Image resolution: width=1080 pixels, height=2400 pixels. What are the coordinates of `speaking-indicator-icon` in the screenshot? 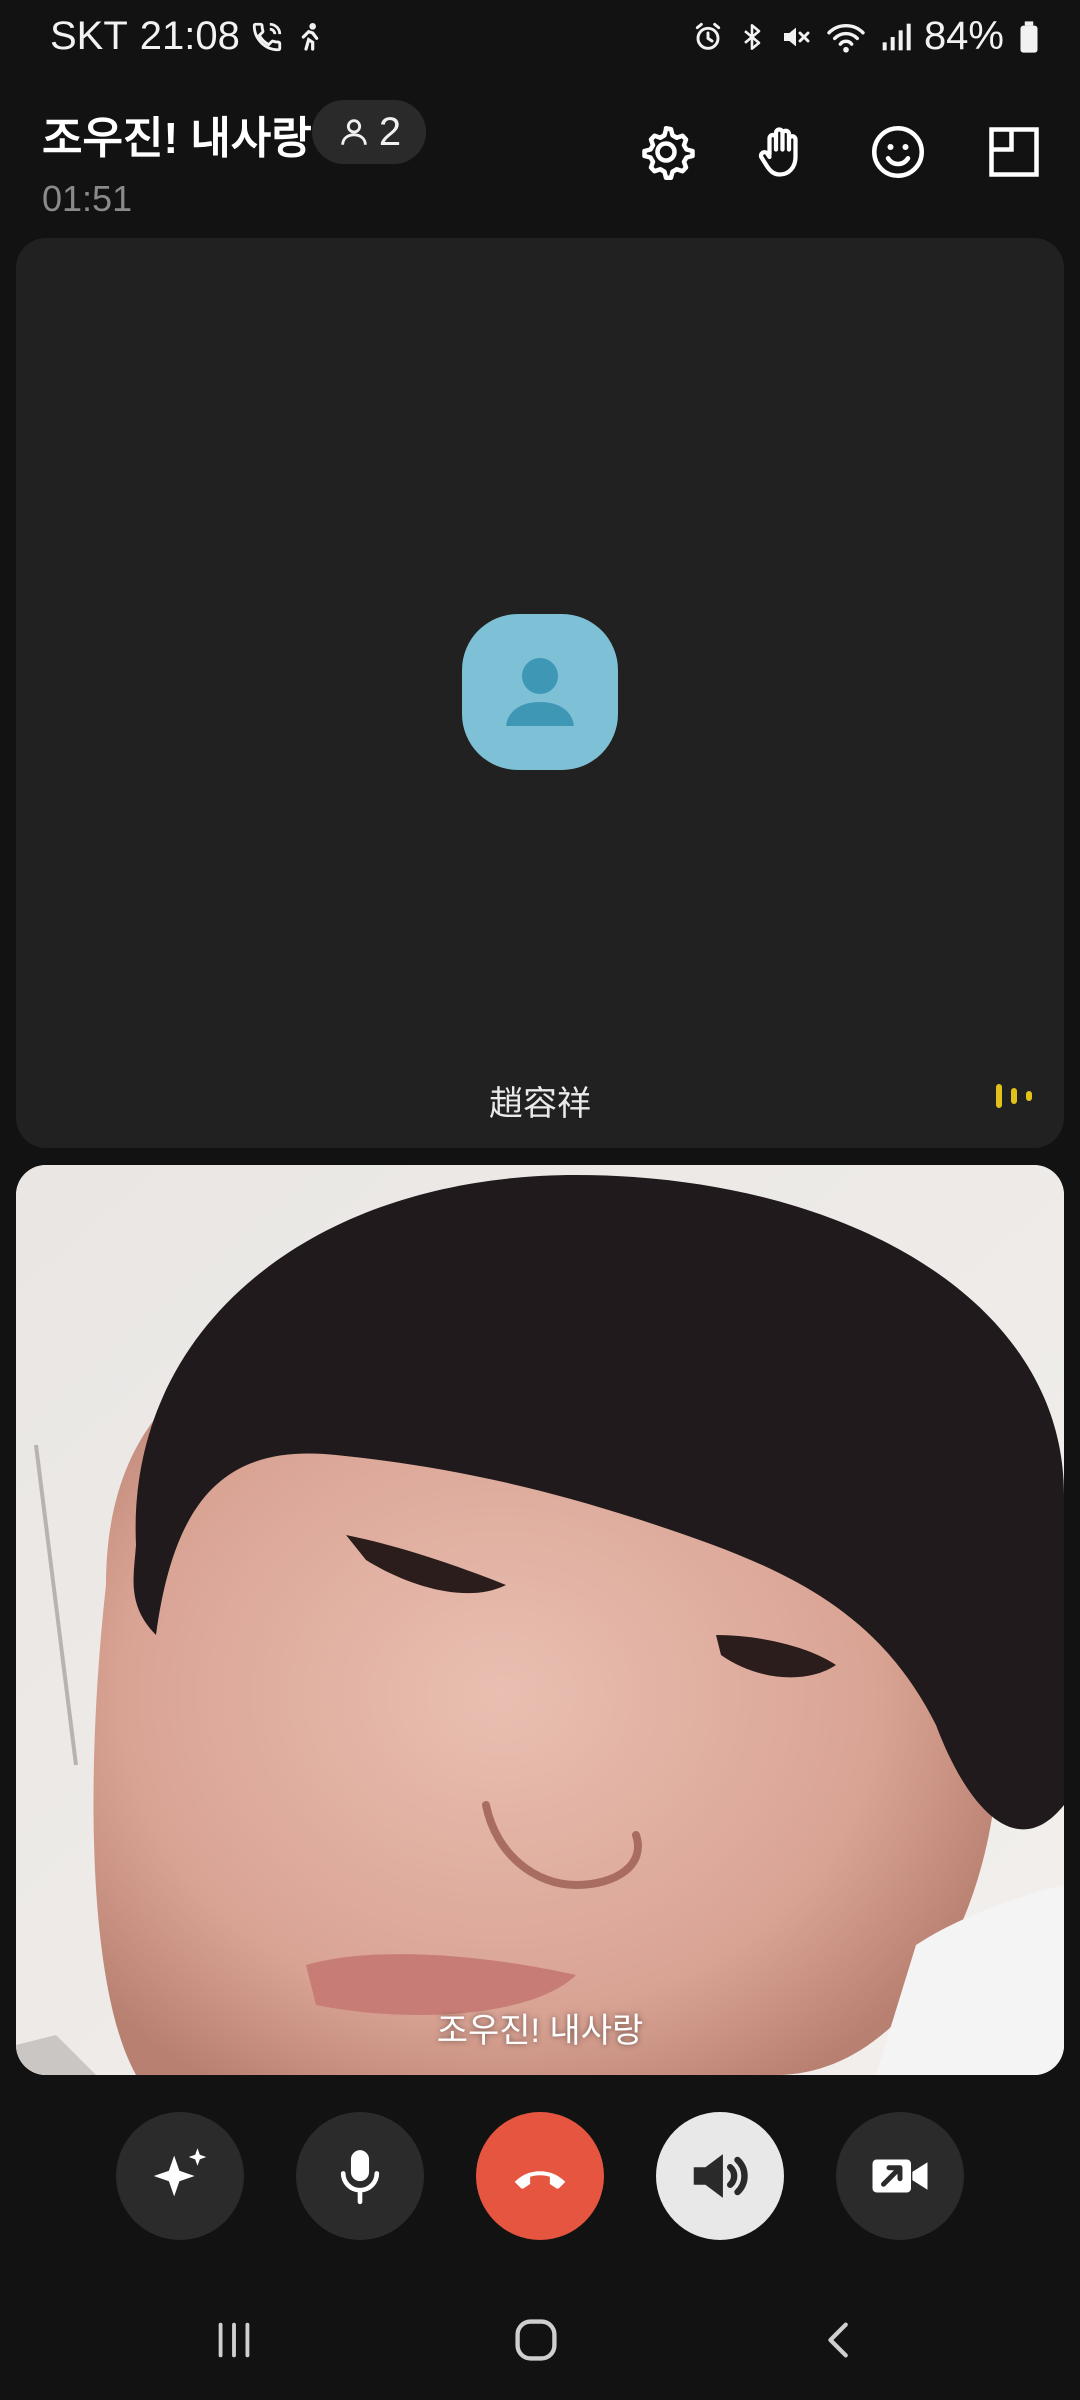 It's located at (1014, 1096).